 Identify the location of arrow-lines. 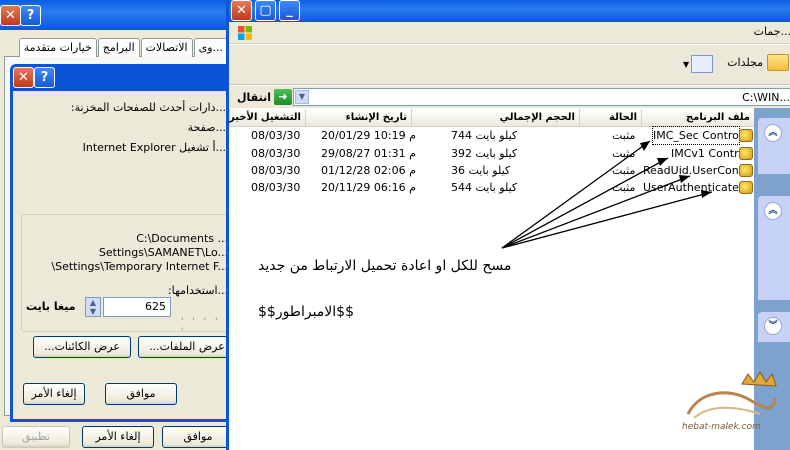
(607, 194).